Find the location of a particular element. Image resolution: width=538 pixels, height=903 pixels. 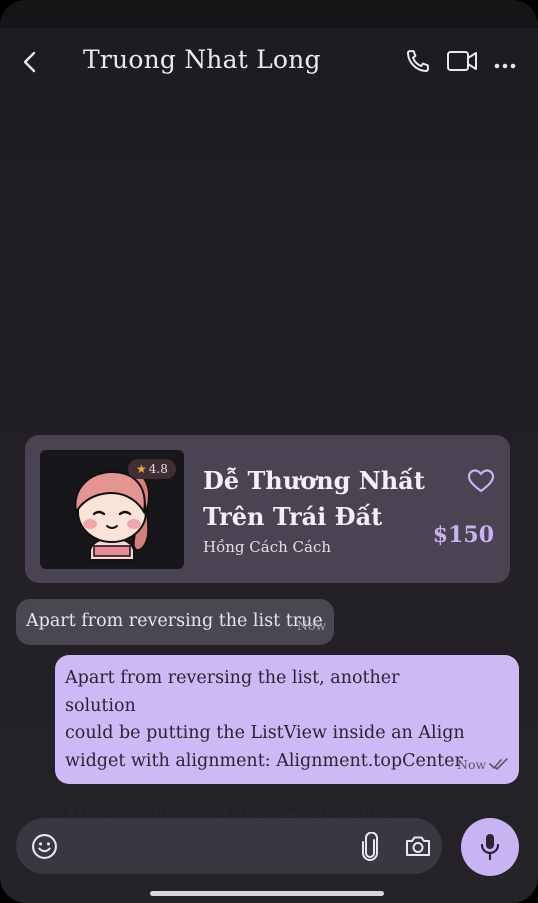

product-price: $150 is located at coordinates (463, 535).